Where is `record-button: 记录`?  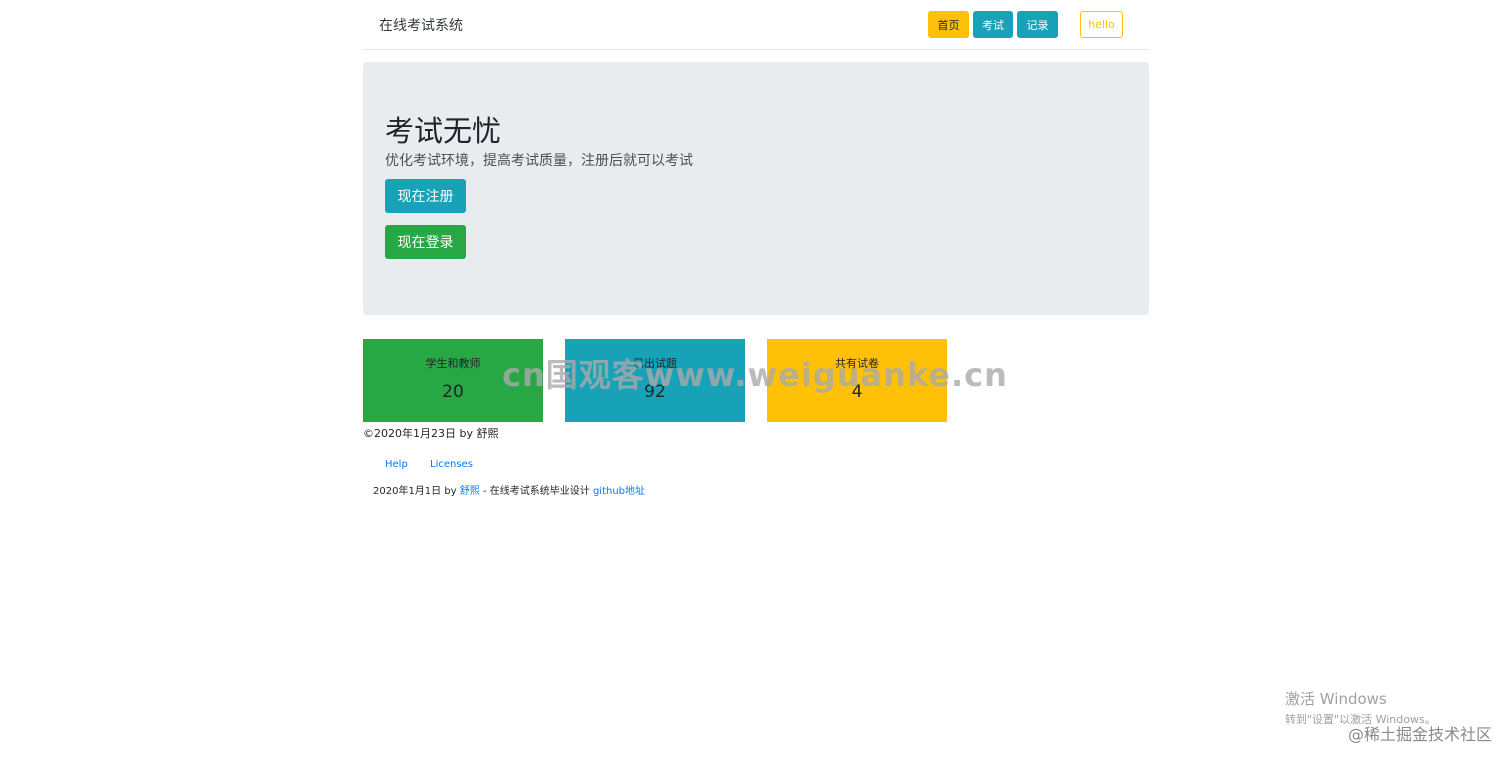 record-button: 记录 is located at coordinates (1037, 24).